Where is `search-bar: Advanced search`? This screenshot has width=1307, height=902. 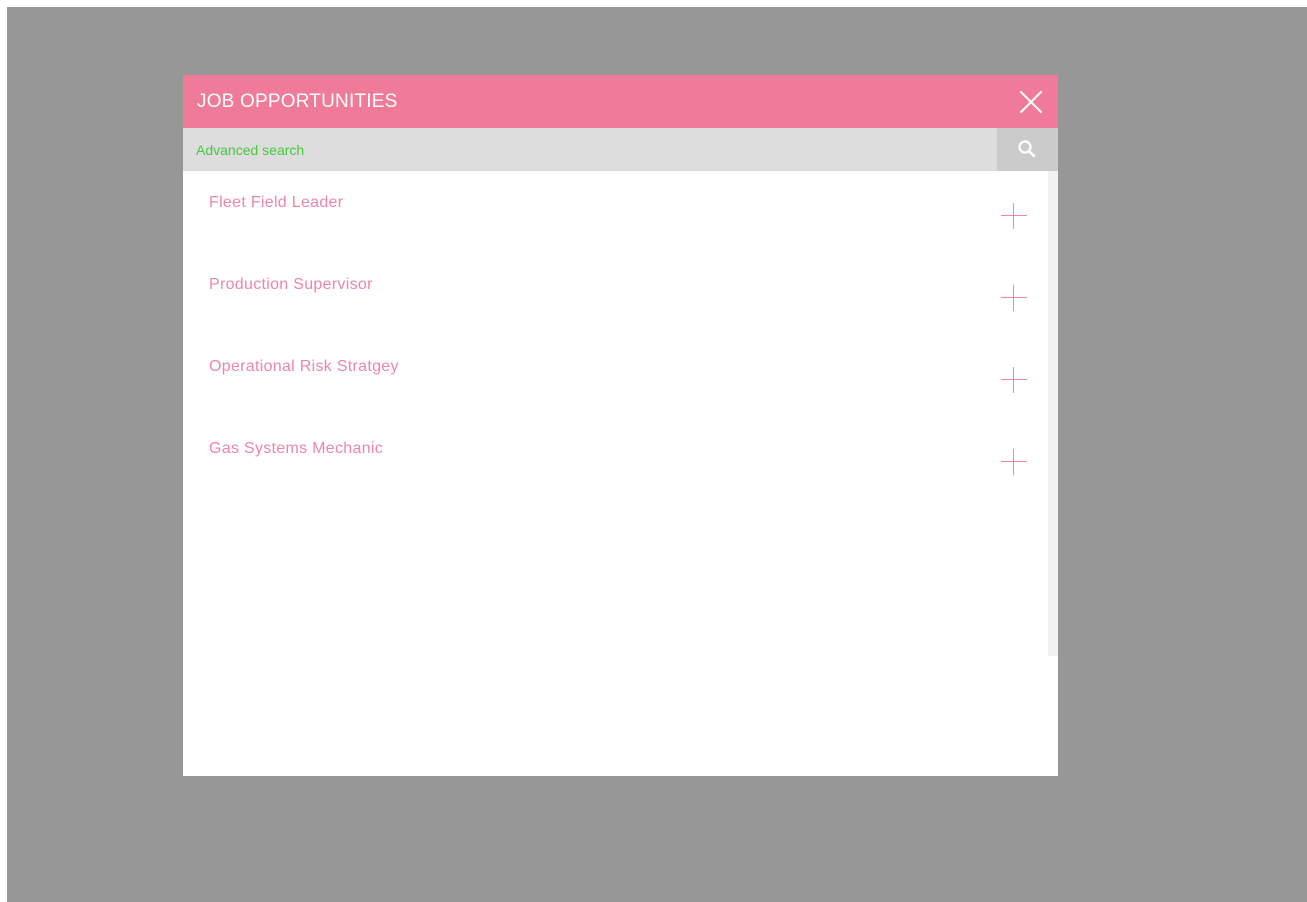 search-bar: Advanced search is located at coordinates (620, 149).